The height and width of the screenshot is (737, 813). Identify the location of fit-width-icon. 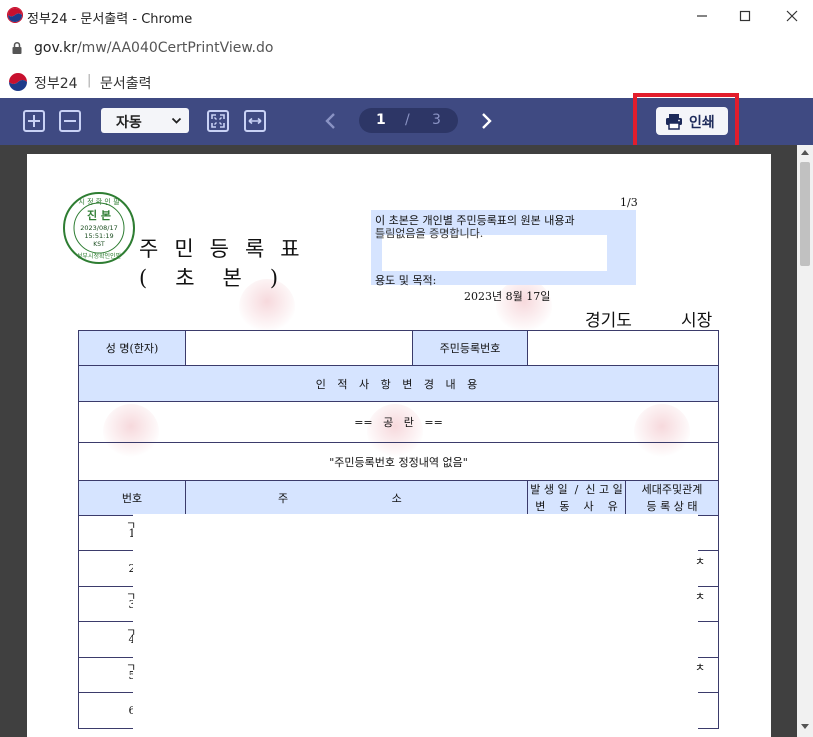
(255, 121).